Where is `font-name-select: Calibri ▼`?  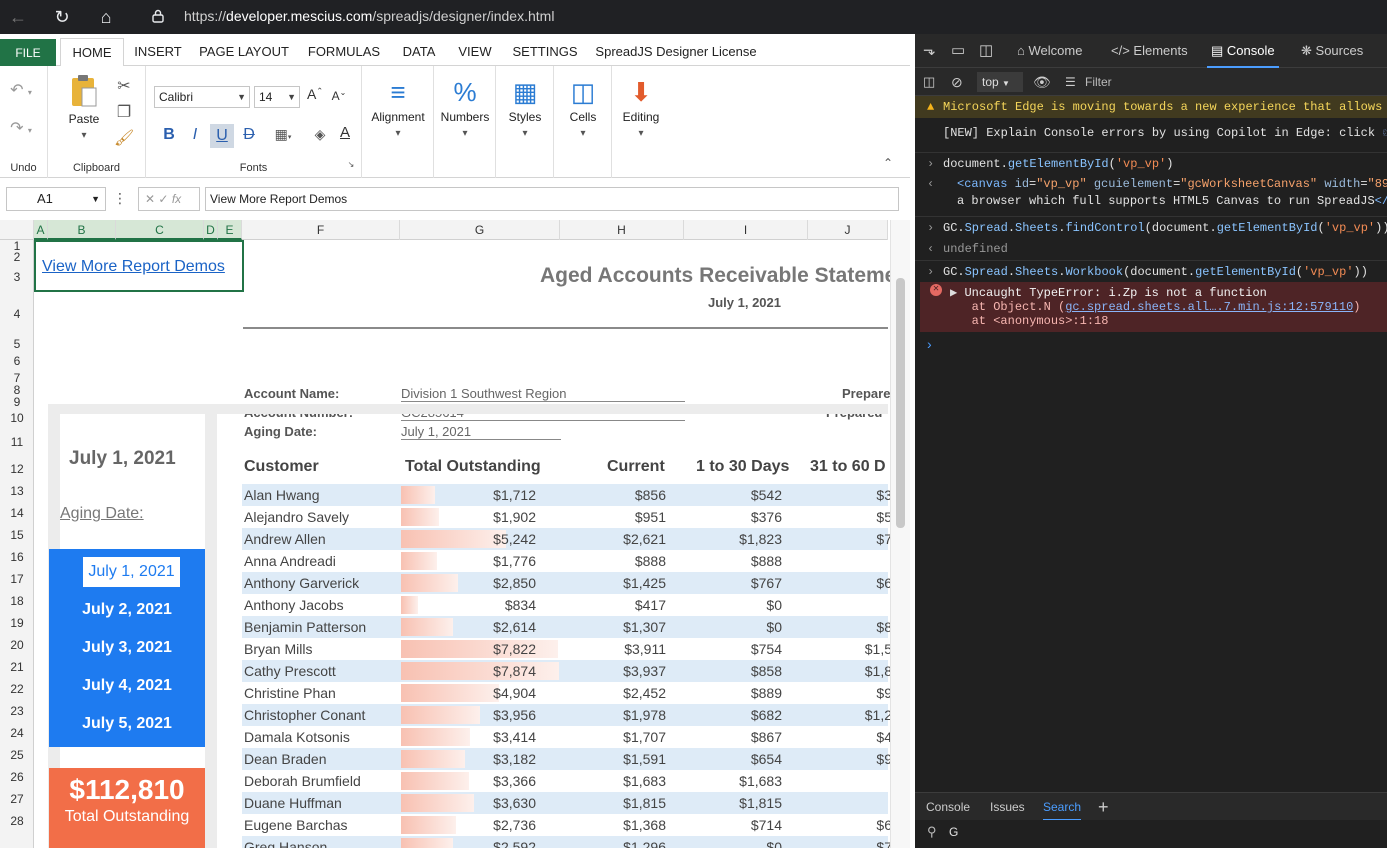
font-name-select: Calibri ▼ is located at coordinates (202, 97).